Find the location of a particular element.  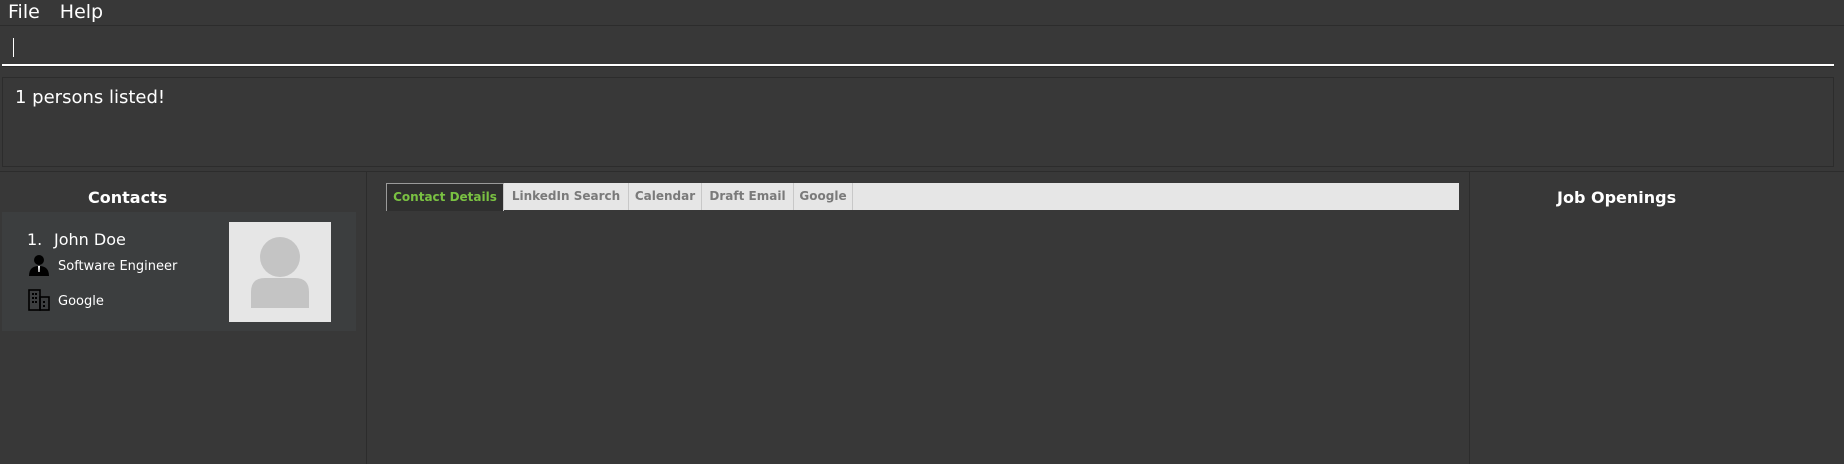

menu-file: File is located at coordinates (24, 12).